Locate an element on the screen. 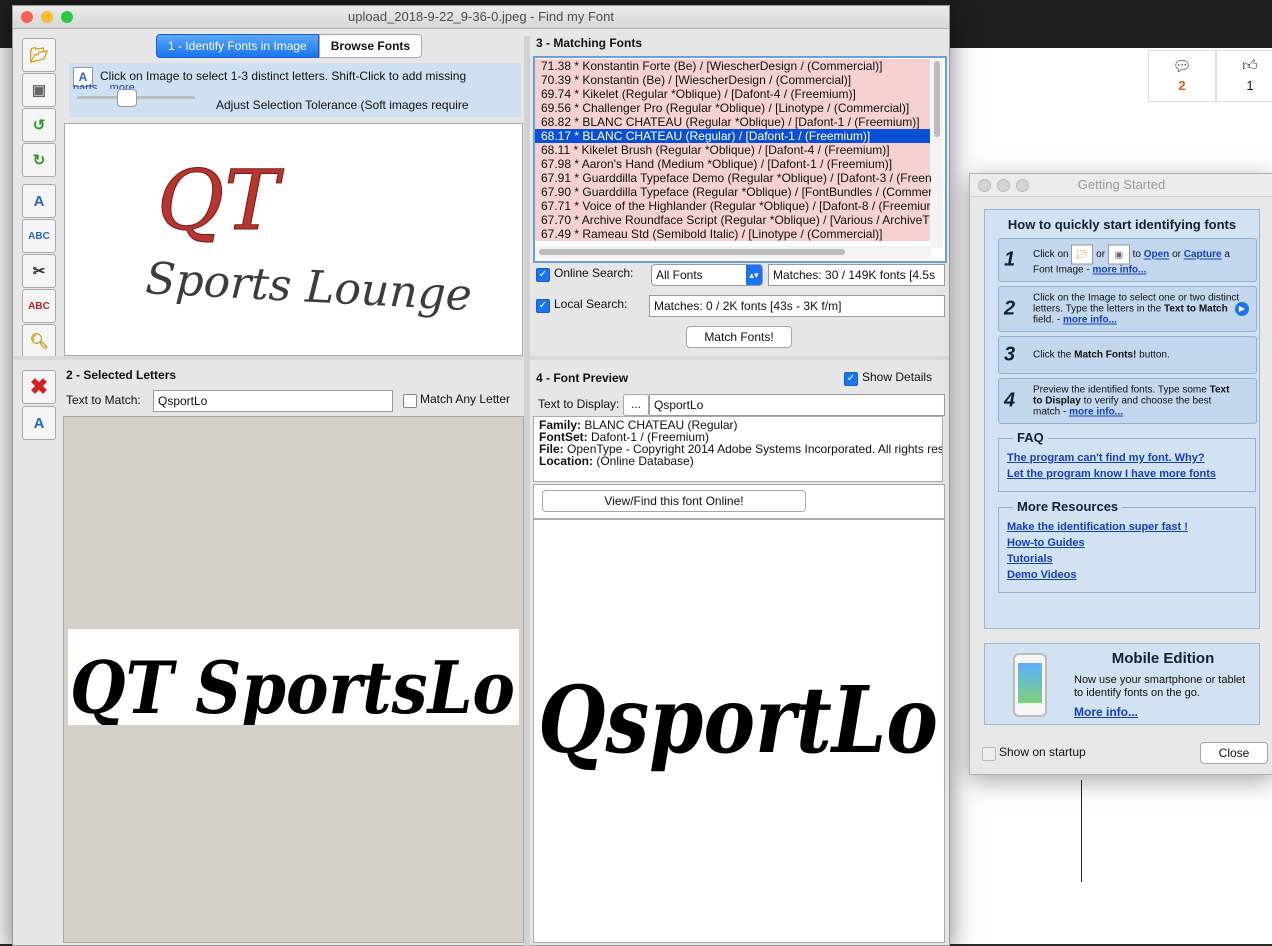 This screenshot has height=946, width=1272. match-fonts-button: Match Fonts! is located at coordinates (739, 337).